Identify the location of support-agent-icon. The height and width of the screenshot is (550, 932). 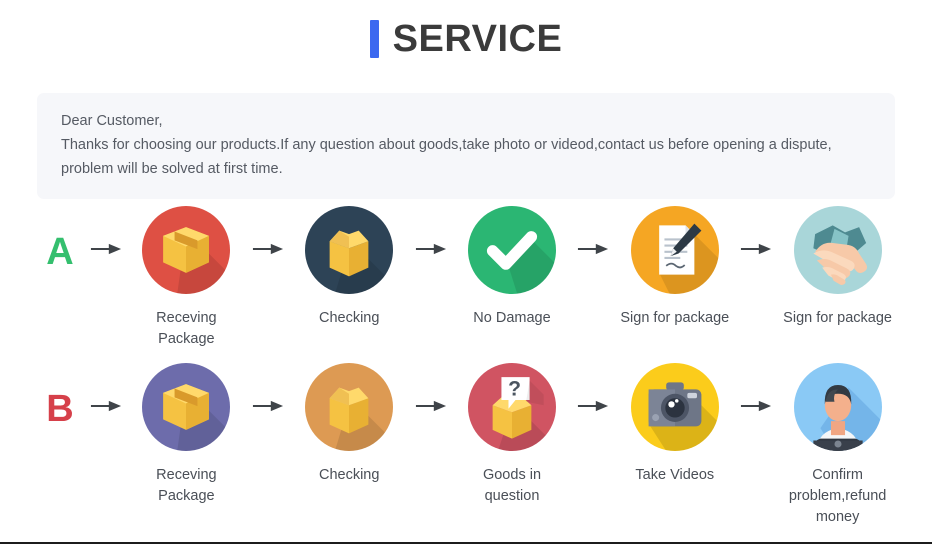
(837, 407).